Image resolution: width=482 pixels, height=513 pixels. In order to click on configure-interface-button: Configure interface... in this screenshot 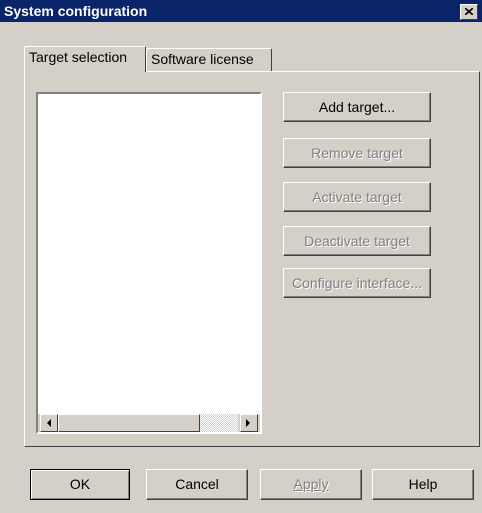, I will do `click(357, 283)`.